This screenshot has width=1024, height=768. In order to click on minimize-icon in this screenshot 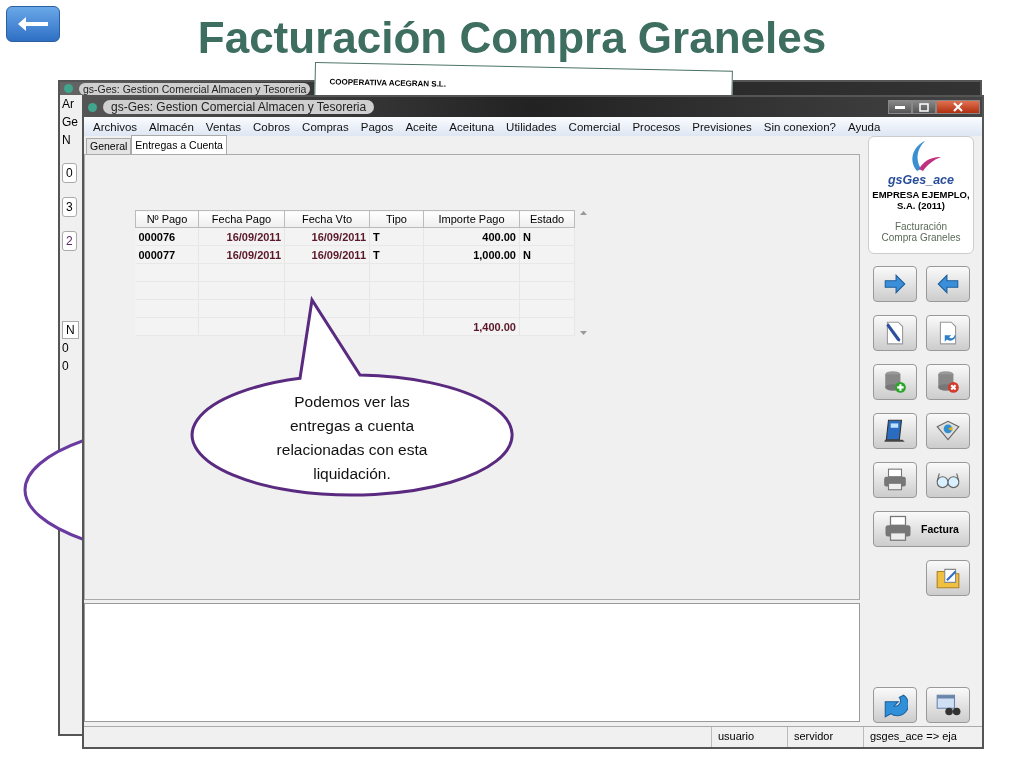, I will do `click(900, 107)`.